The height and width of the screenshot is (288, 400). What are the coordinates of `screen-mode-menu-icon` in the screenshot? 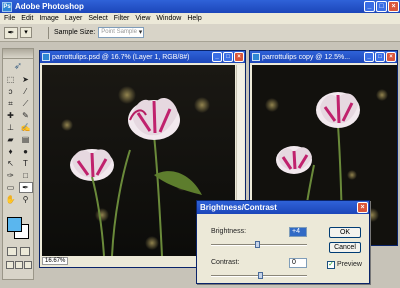 It's located at (19, 265).